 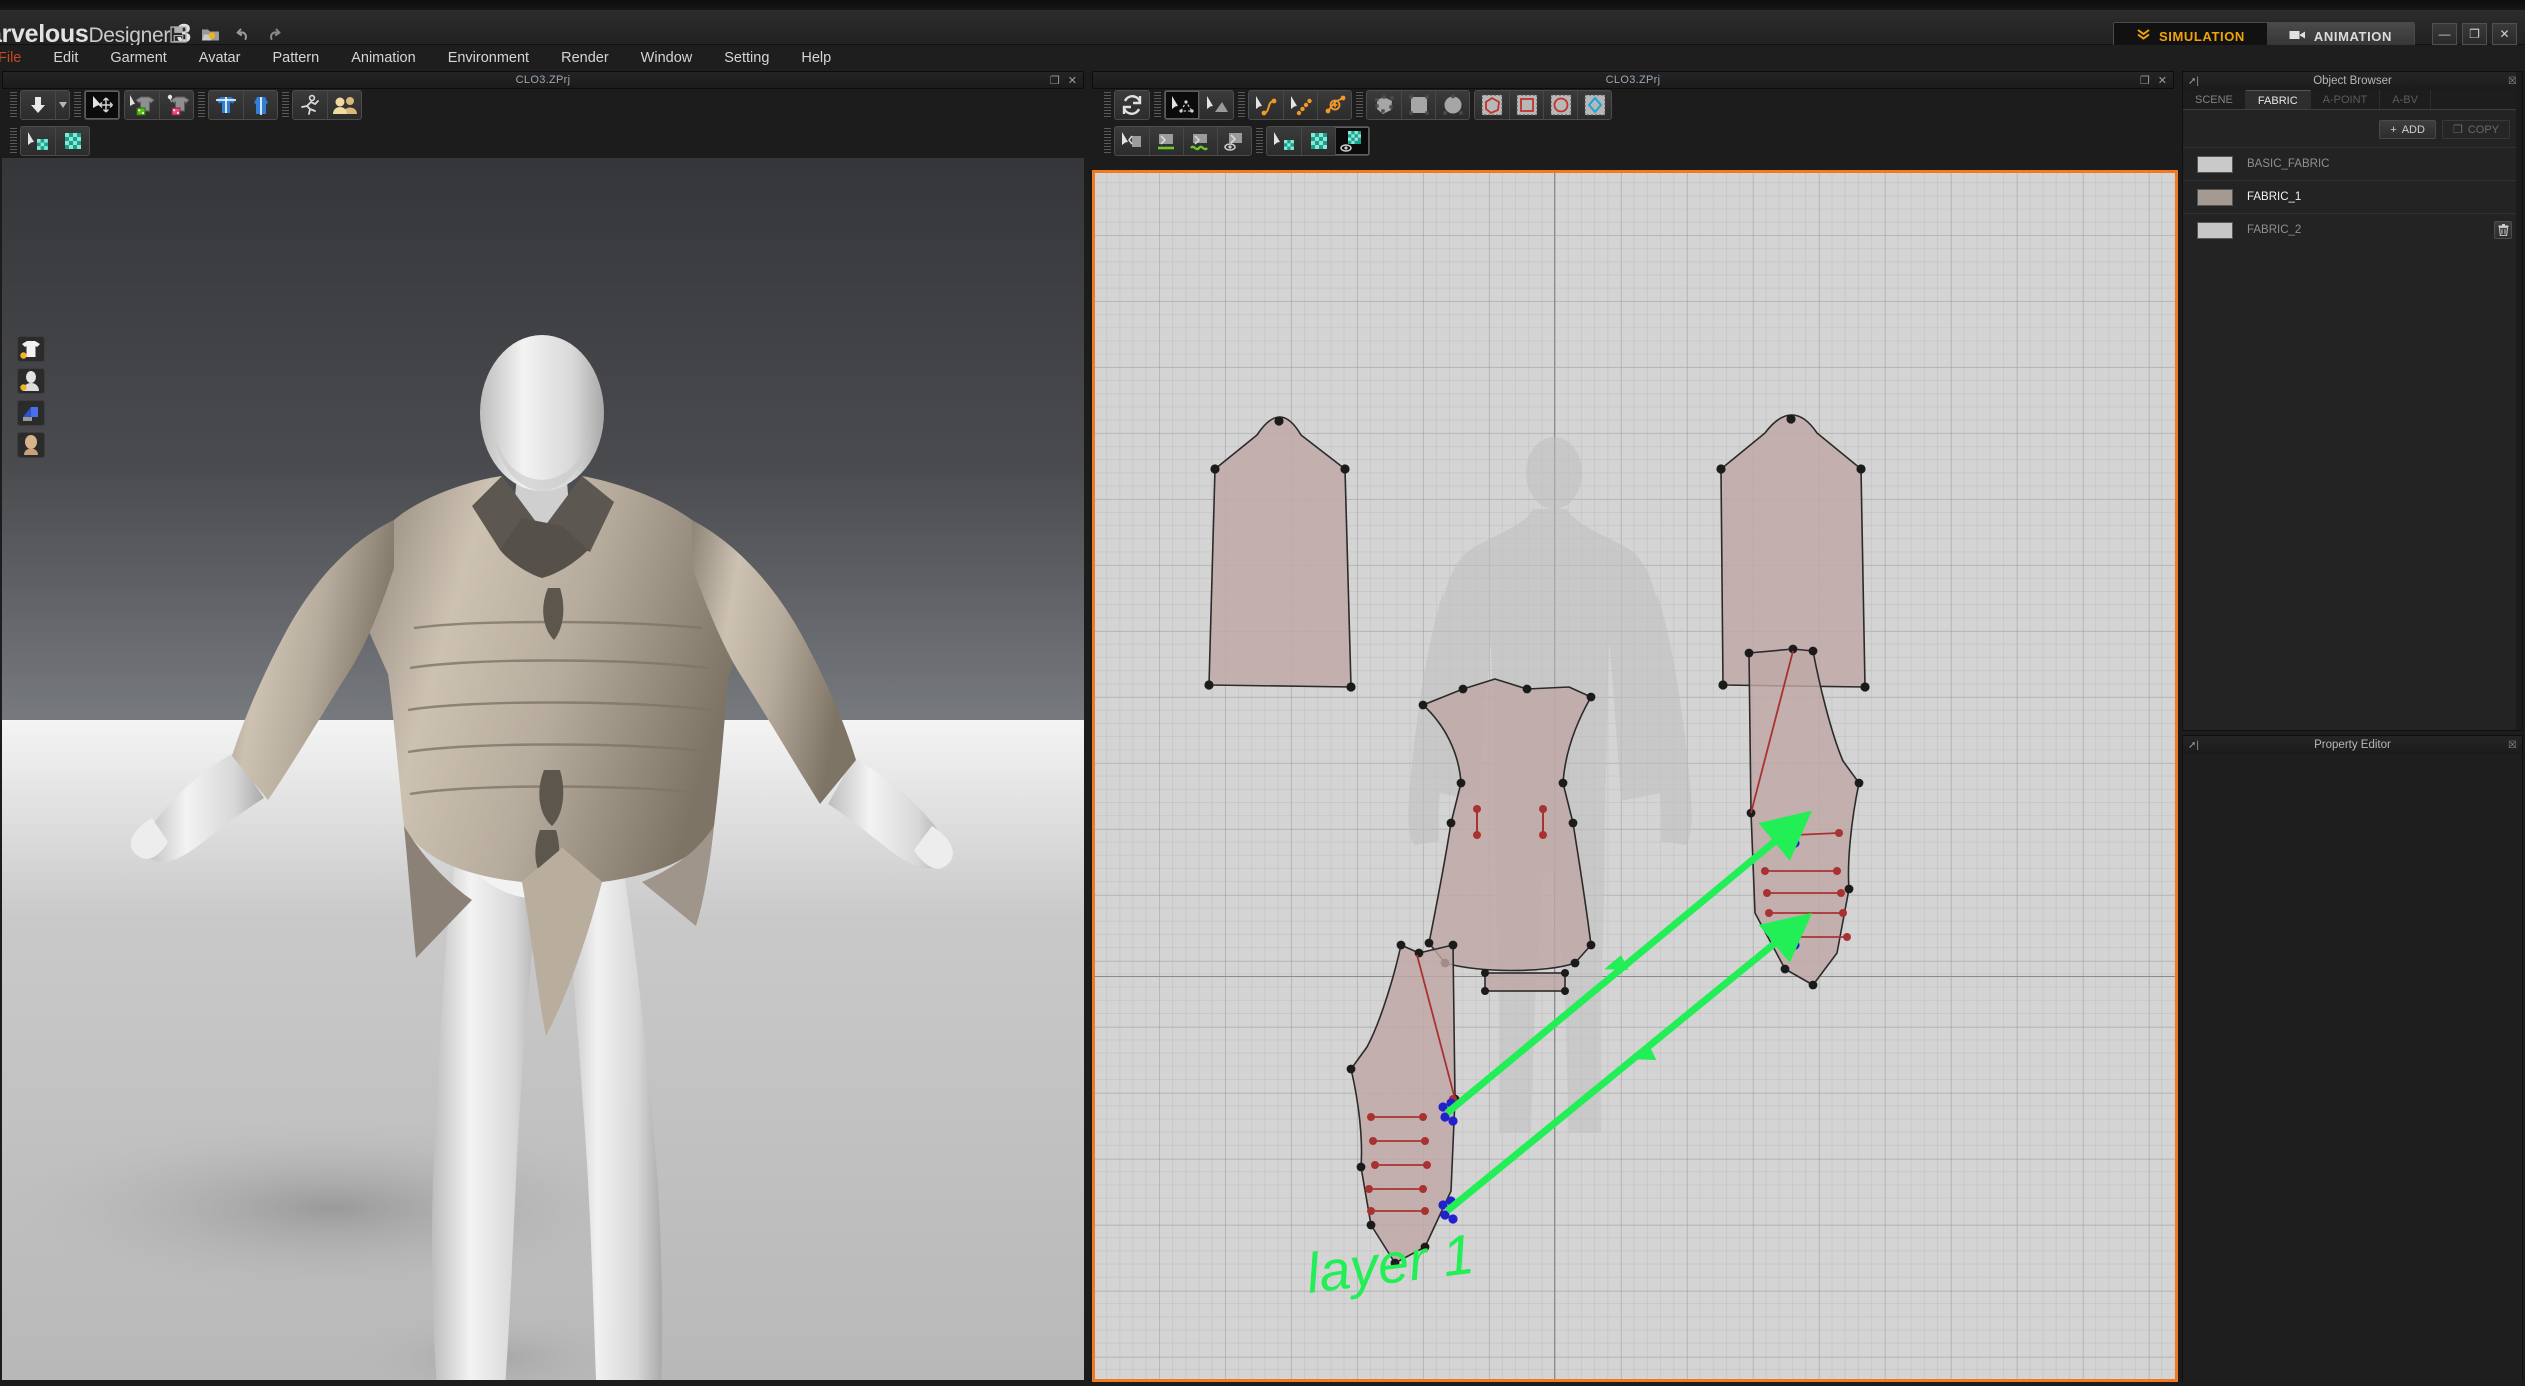 I want to click on free-sew-button, so click(x=1200, y=141).